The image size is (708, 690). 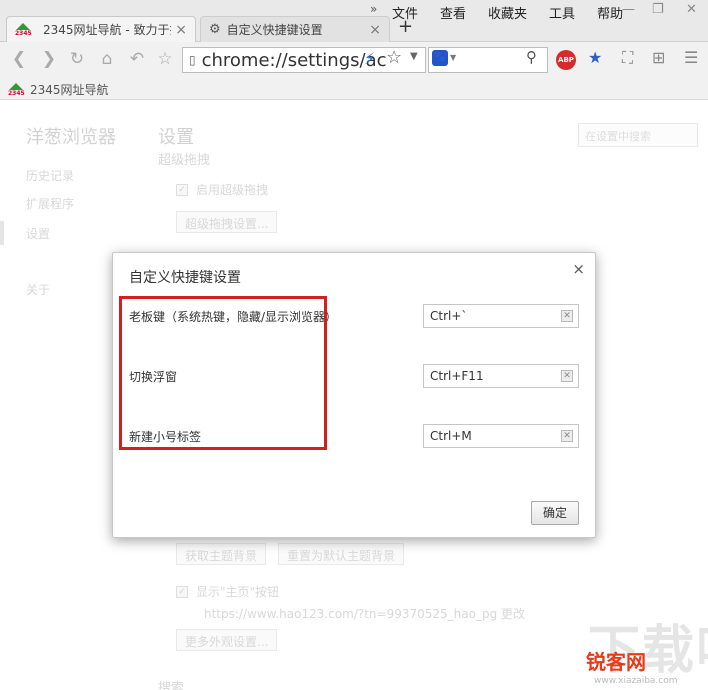 What do you see at coordinates (595, 57) in the screenshot?
I see `favorites-icon: ★` at bounding box center [595, 57].